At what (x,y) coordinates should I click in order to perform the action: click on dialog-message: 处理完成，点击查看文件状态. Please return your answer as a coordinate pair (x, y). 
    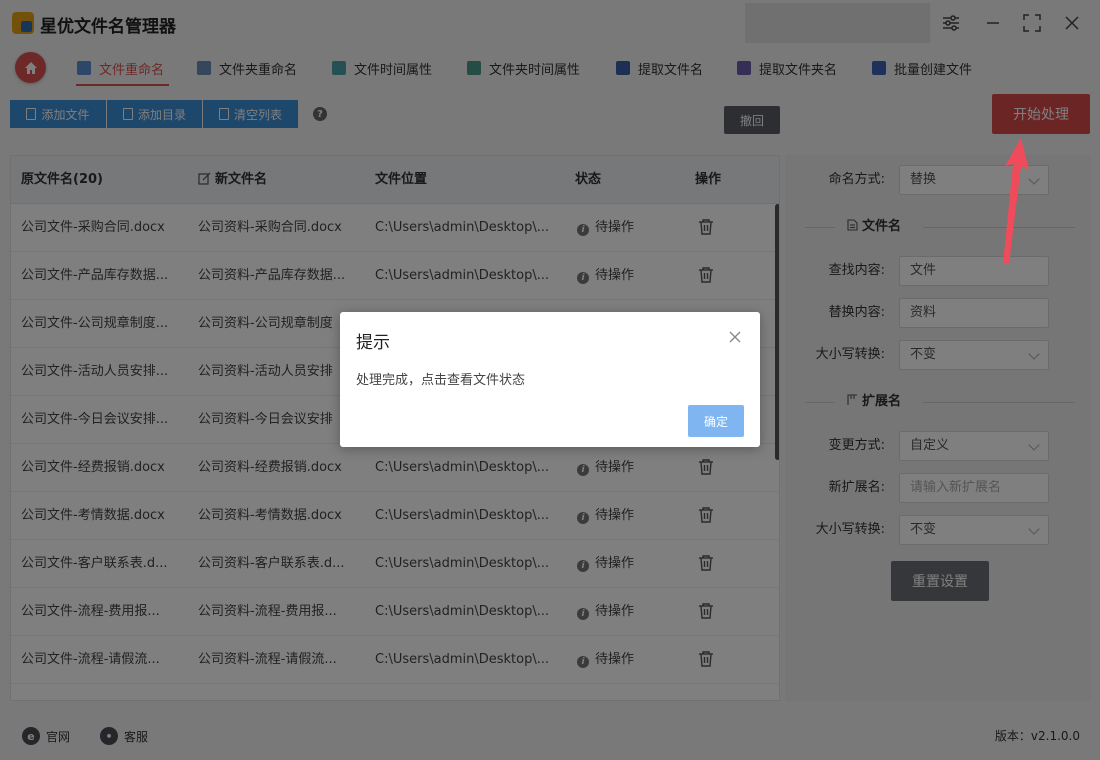
    Looking at the image, I should click on (441, 380).